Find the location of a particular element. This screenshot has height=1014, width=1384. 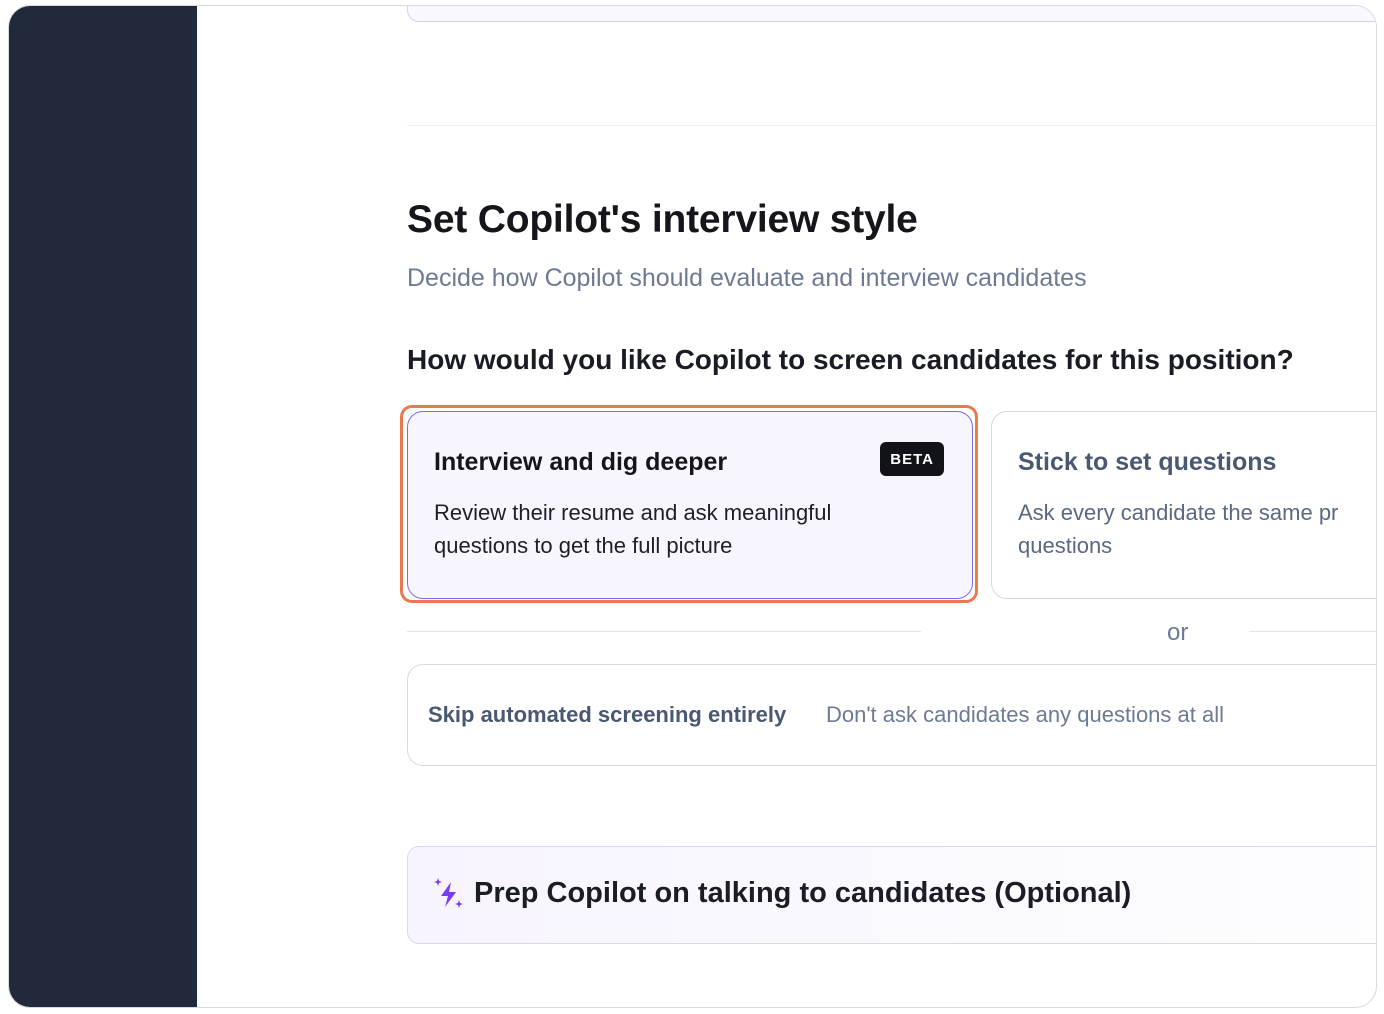

beta-badge: BETA is located at coordinates (912, 459).